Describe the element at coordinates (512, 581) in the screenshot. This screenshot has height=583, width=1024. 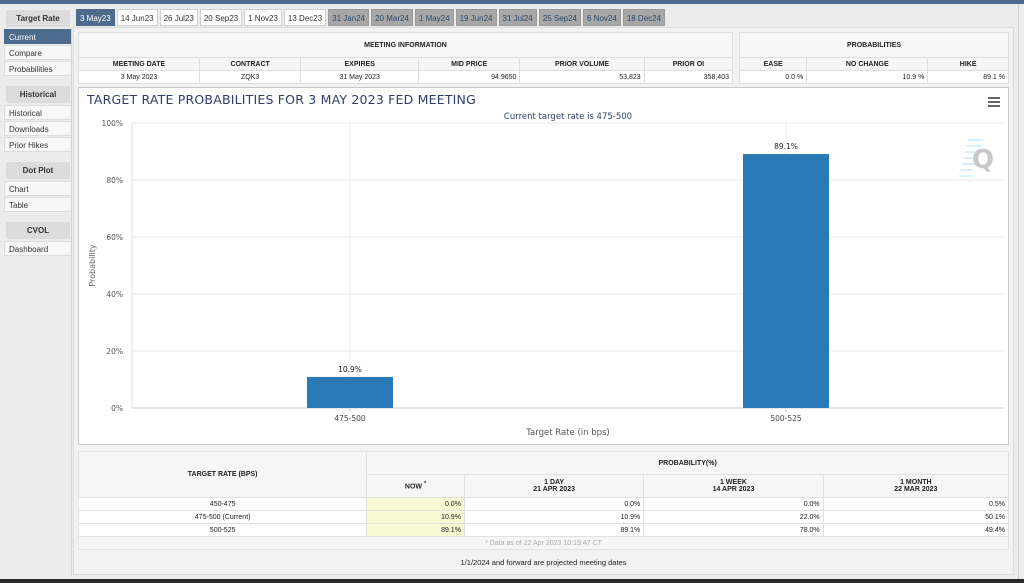
I see `bottom-border` at that location.